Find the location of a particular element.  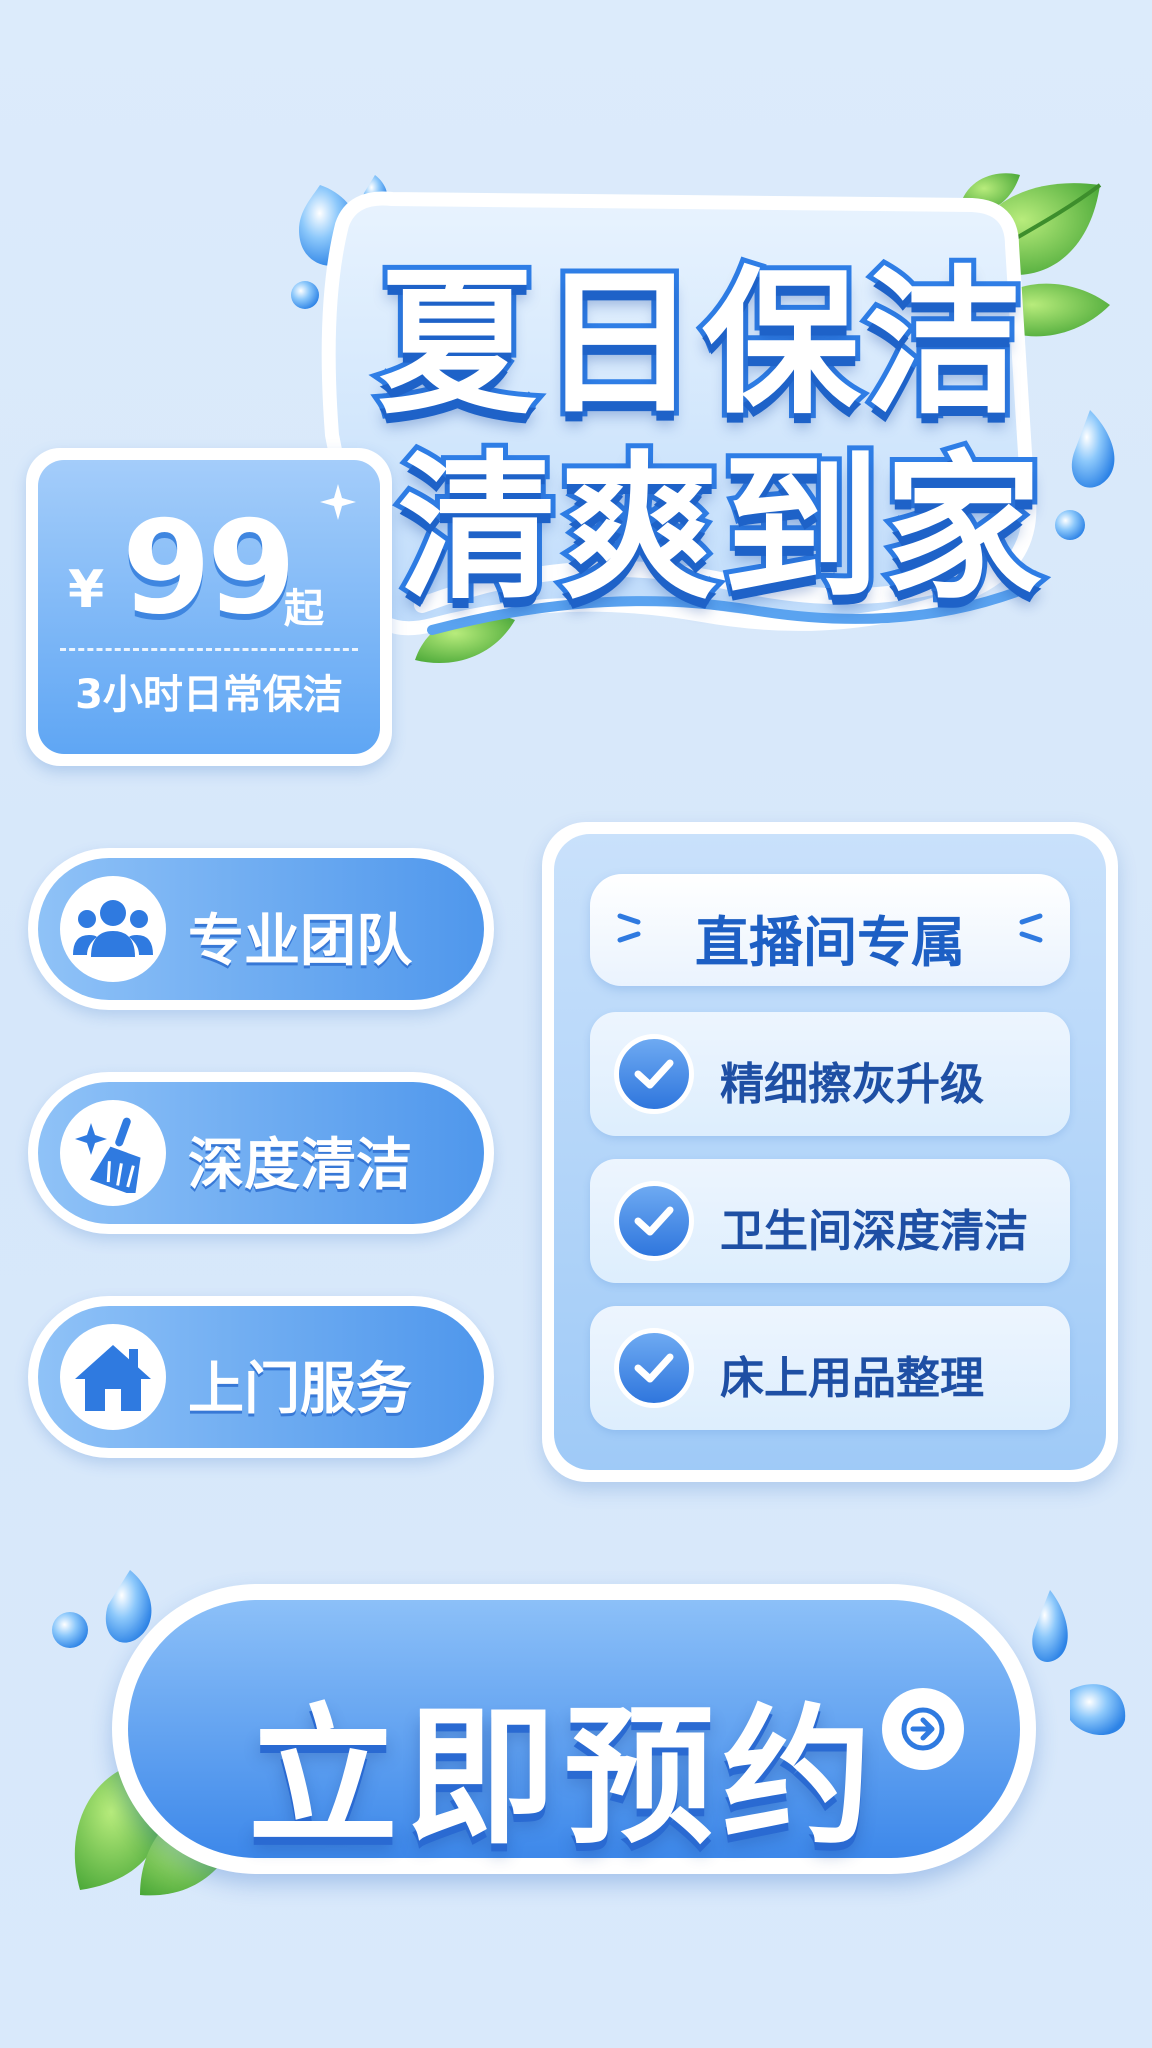

exclusive-title: 直播间专属 is located at coordinates (830, 942).